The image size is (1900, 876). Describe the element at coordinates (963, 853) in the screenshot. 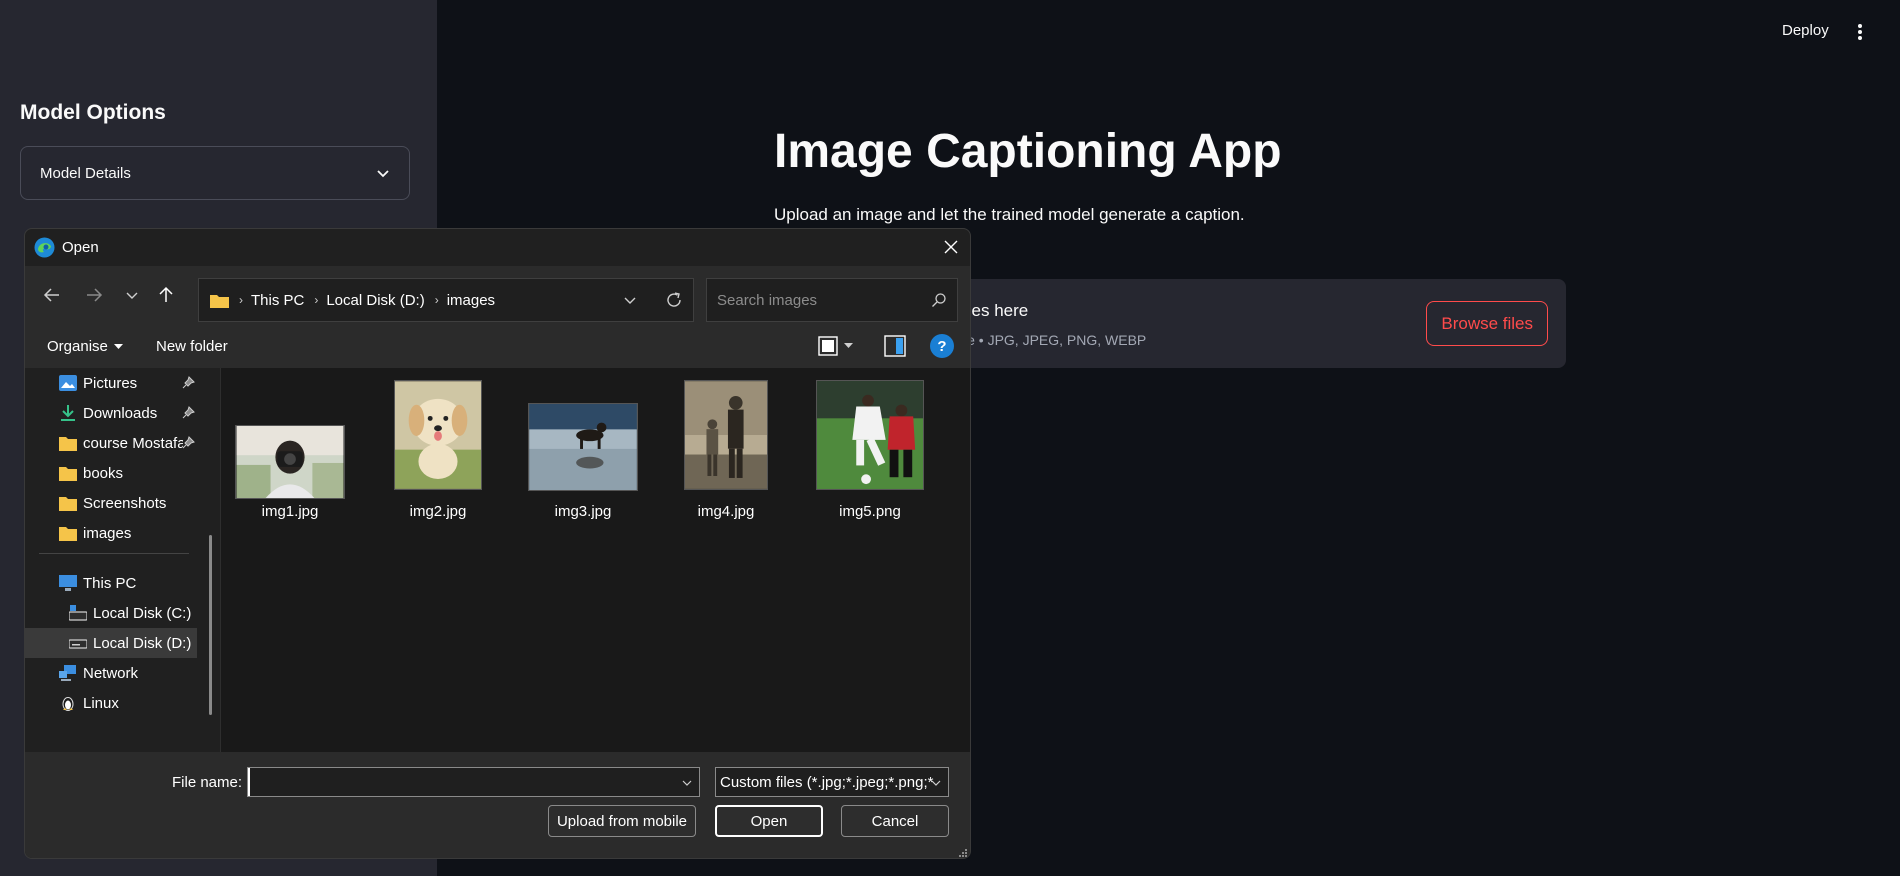

I see `resize-grip-icon` at that location.